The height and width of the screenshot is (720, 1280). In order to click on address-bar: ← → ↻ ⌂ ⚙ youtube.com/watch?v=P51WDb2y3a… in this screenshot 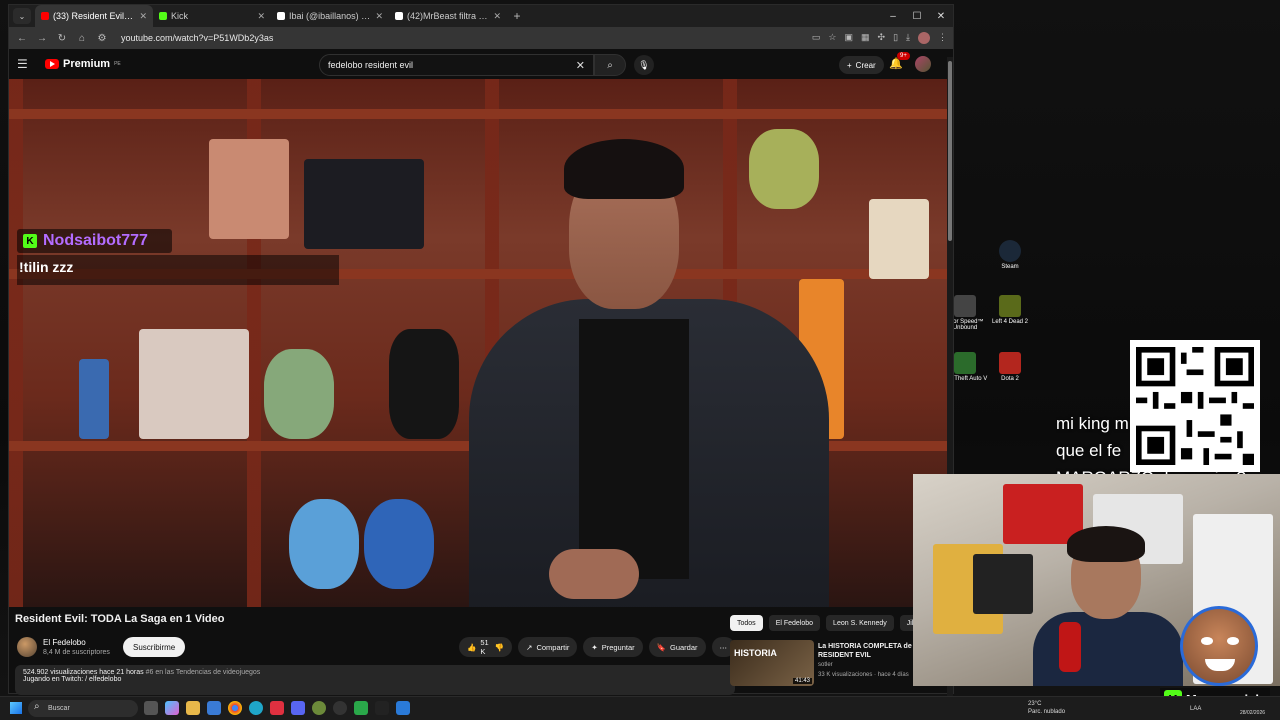, I will do `click(481, 38)`.